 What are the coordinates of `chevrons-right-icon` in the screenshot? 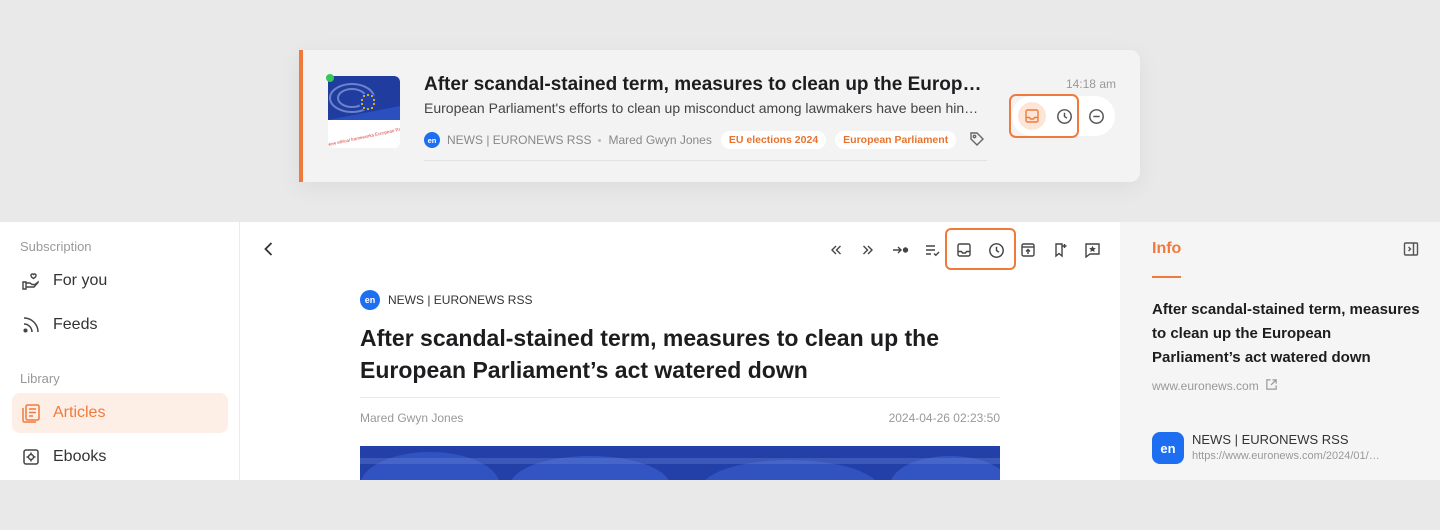 It's located at (868, 250).